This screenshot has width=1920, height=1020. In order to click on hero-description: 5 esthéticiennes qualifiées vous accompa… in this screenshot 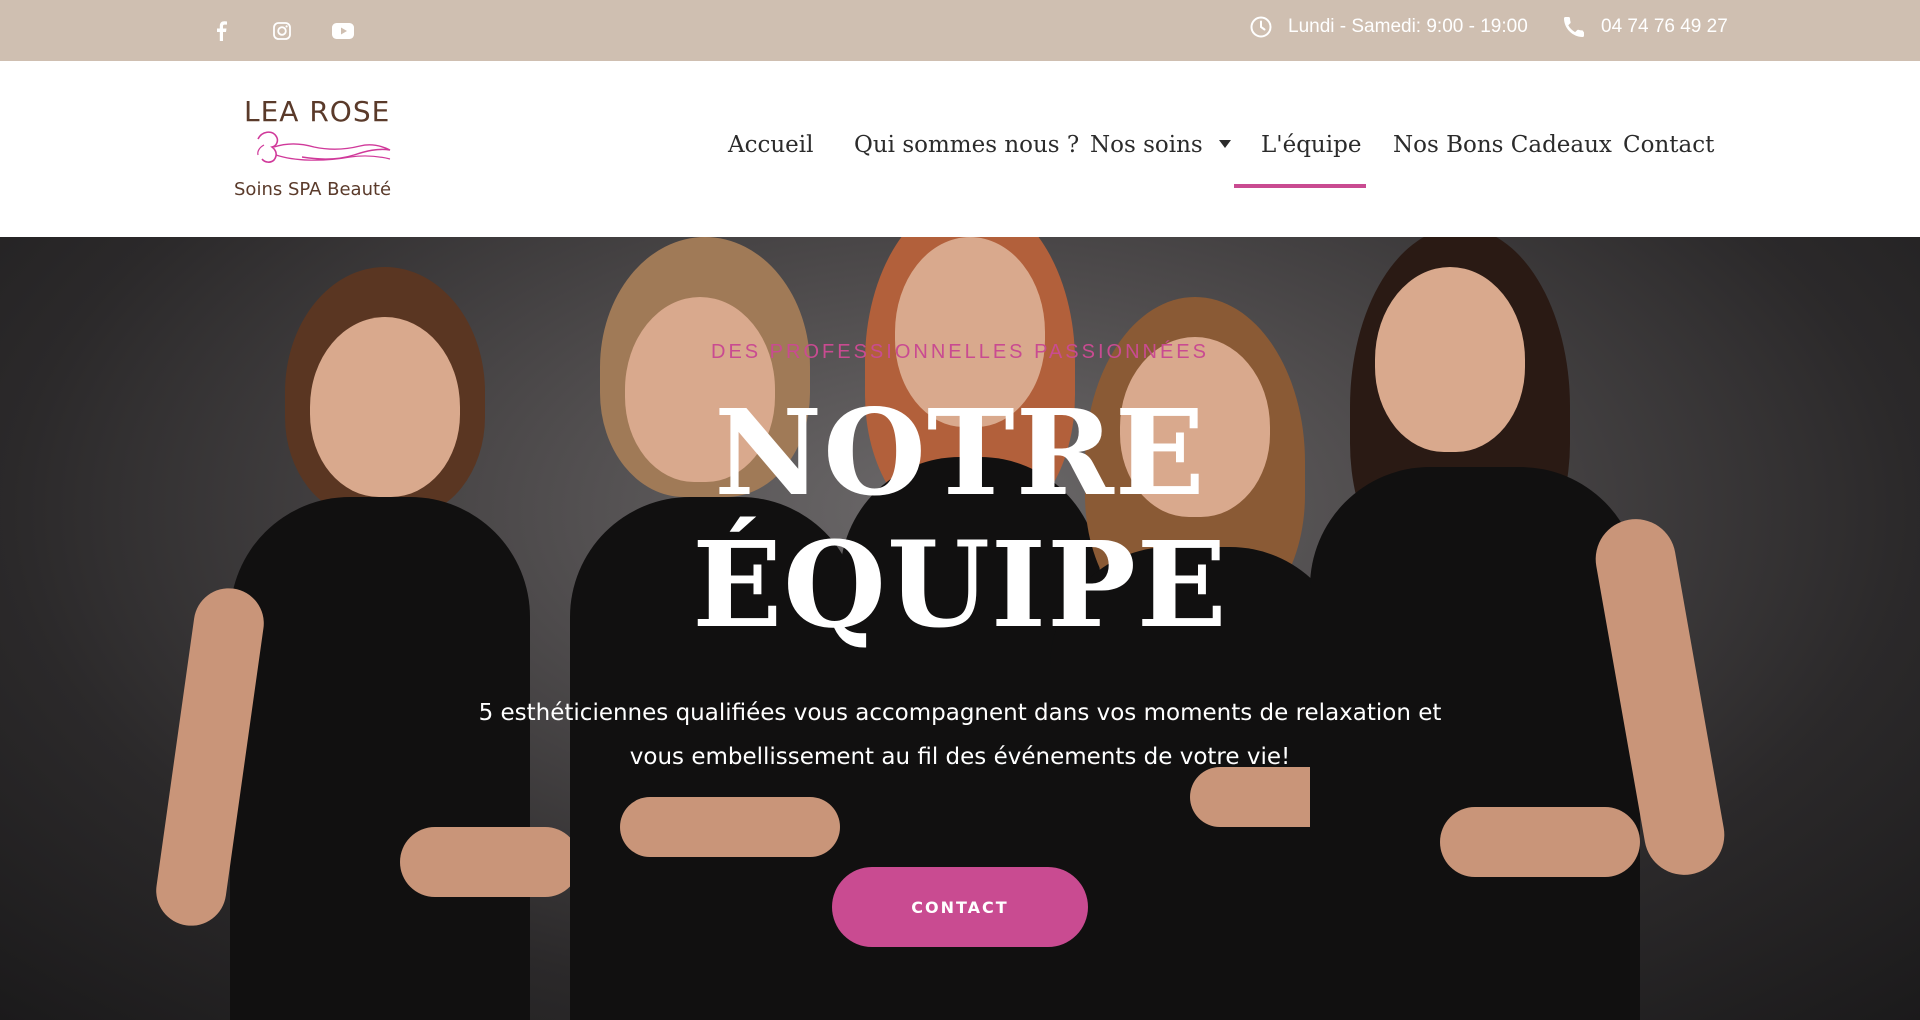, I will do `click(960, 735)`.